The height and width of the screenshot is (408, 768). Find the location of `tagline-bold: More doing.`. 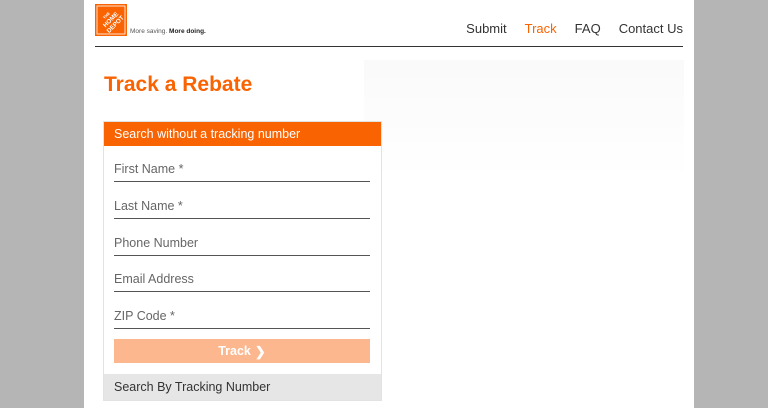

tagline-bold: More doing. is located at coordinates (187, 31).